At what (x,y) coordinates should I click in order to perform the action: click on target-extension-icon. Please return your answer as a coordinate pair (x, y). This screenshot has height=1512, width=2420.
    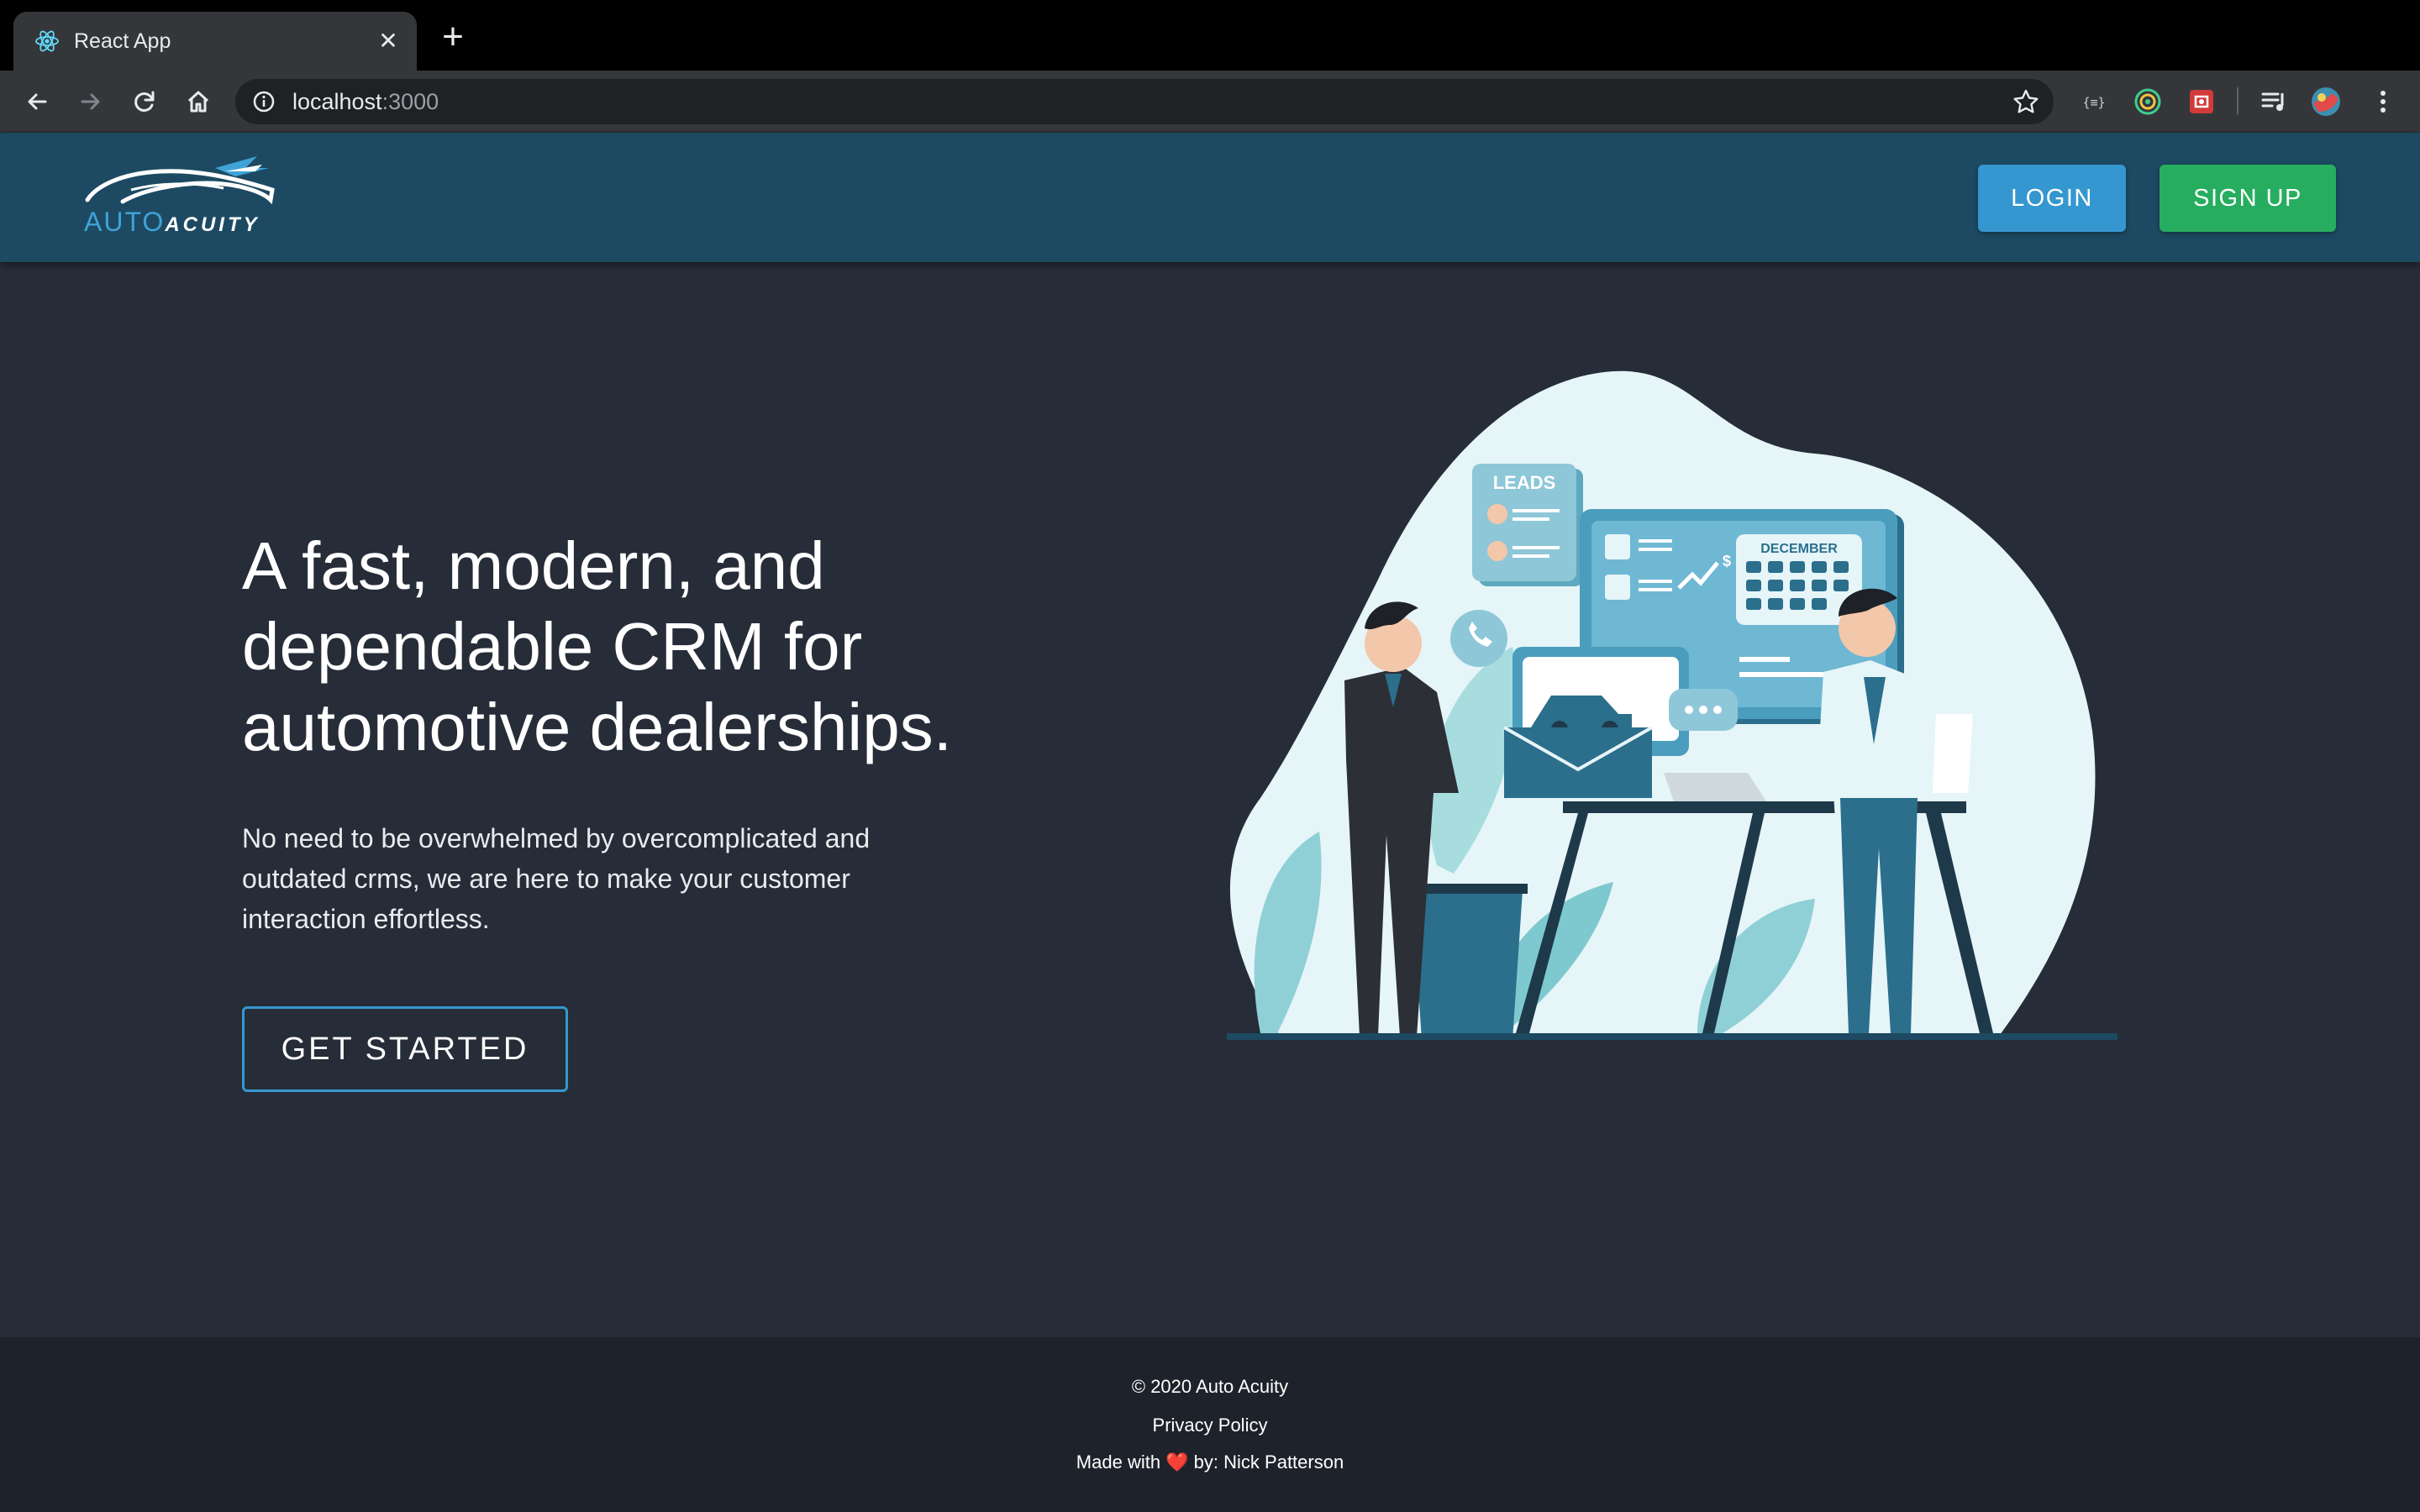
    Looking at the image, I should click on (2148, 101).